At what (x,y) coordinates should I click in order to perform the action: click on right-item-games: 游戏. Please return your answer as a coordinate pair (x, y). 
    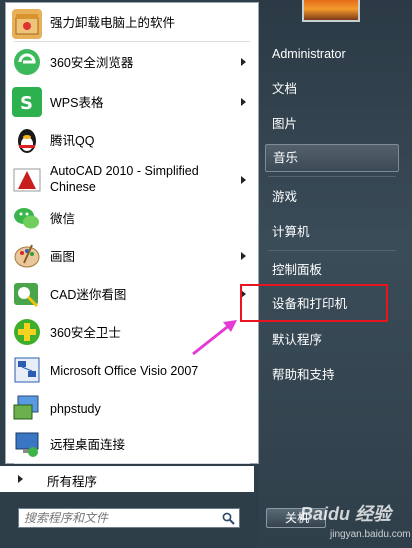
    Looking at the image, I should click on (332, 197).